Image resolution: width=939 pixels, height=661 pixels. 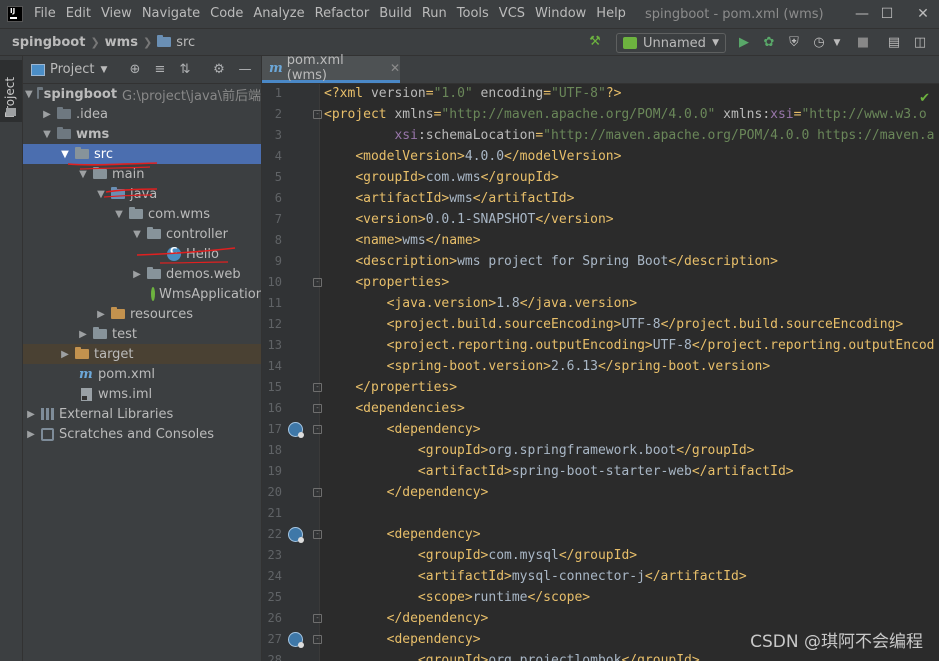 What do you see at coordinates (473, 14) in the screenshot?
I see `menu-tools: Tools` at bounding box center [473, 14].